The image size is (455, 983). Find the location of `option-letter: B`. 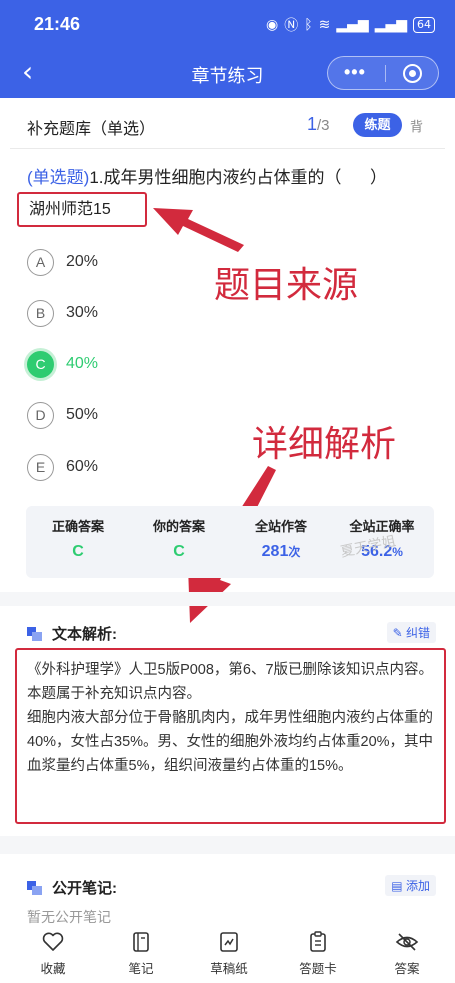

option-letter: B is located at coordinates (40, 313).